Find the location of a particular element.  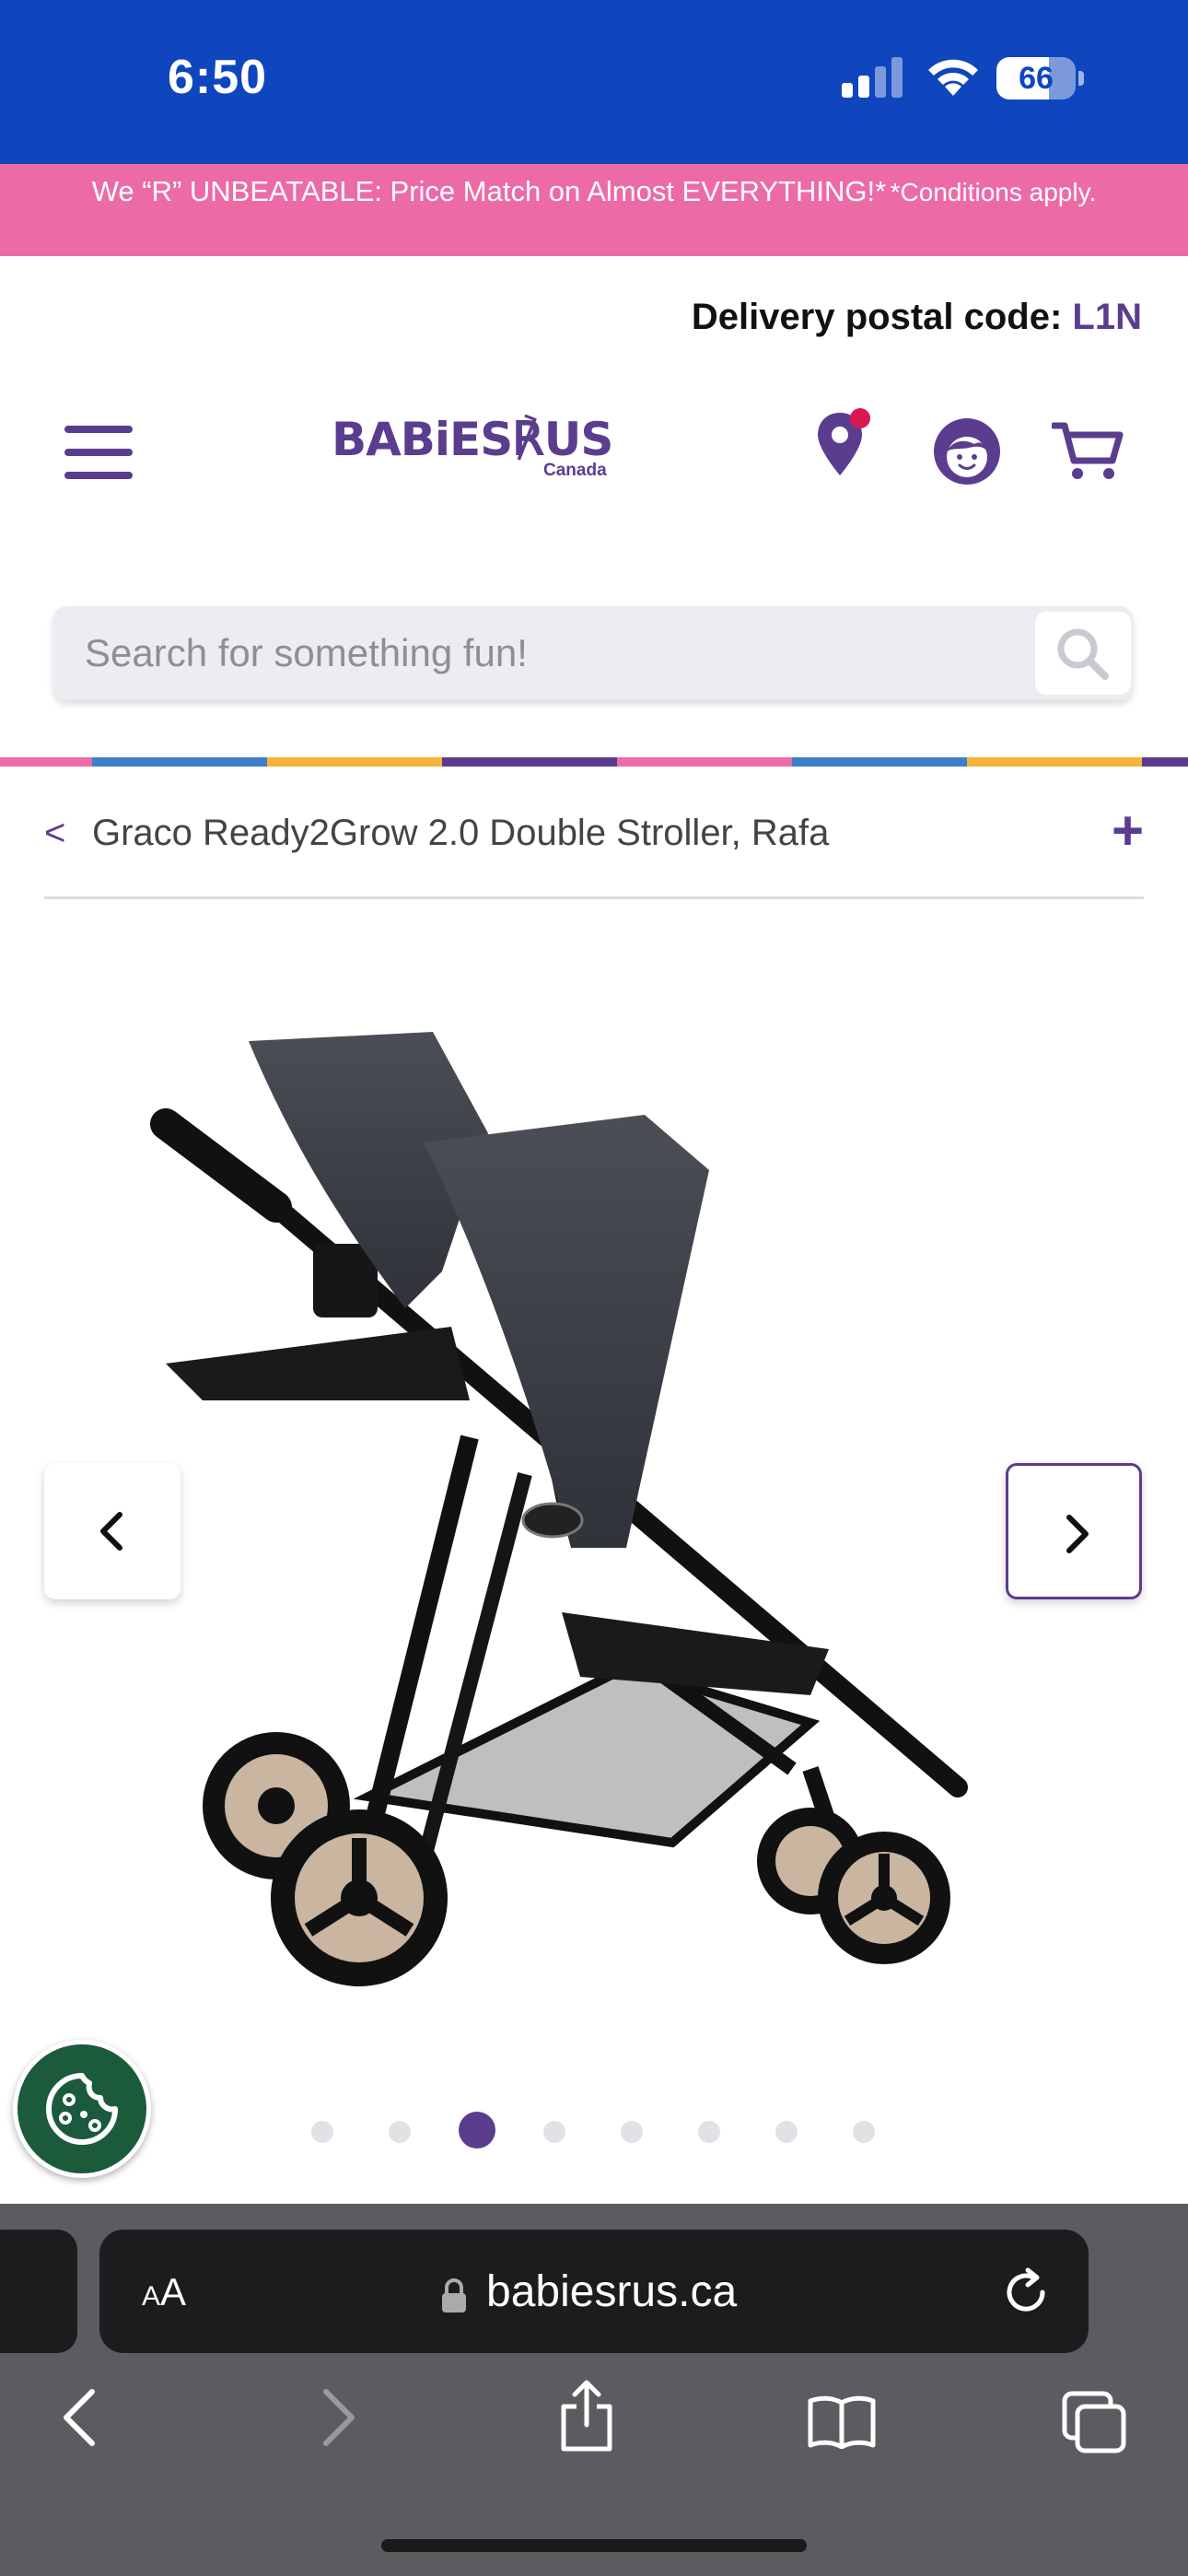

delivery-label: Delivery postal code: is located at coordinates (877, 317).